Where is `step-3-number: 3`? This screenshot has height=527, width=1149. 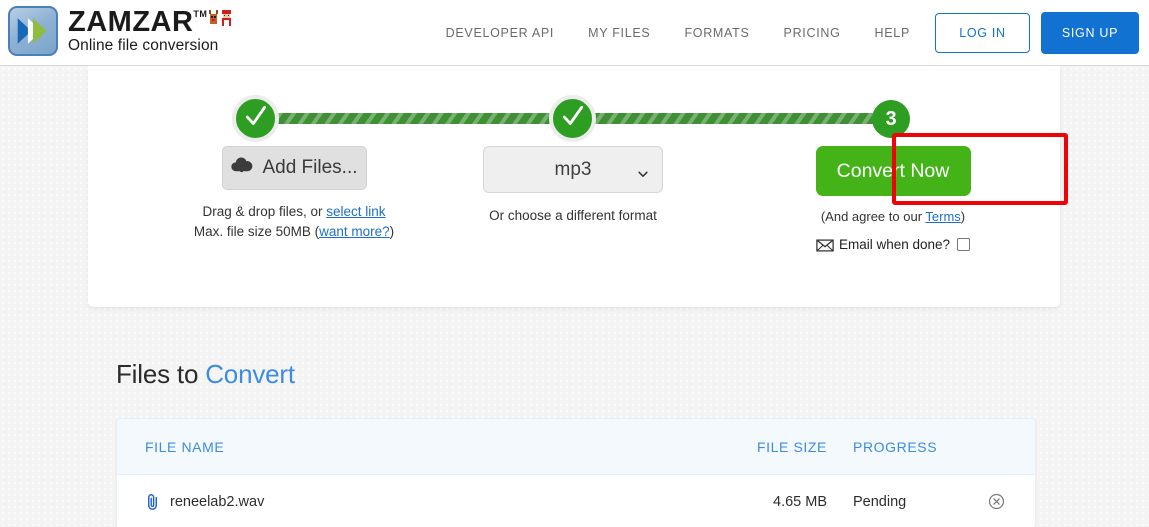
step-3-number: 3 is located at coordinates (891, 118).